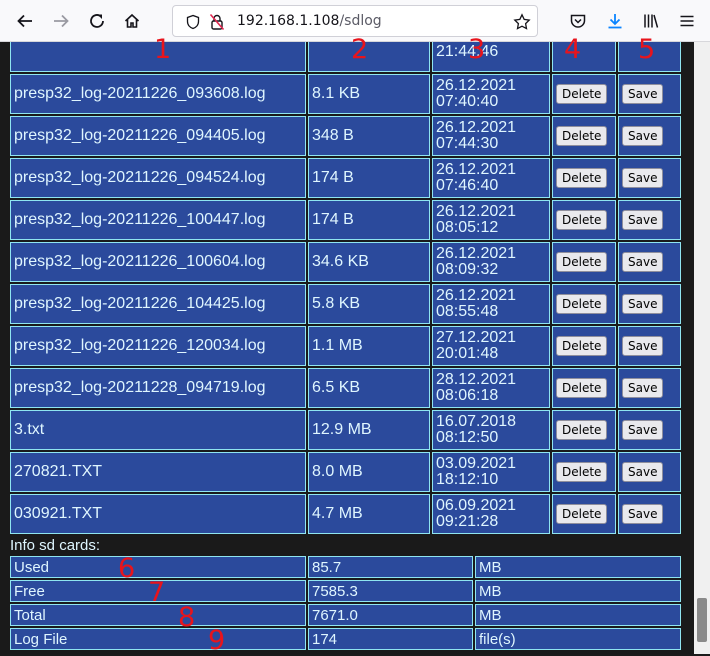 The height and width of the screenshot is (656, 710). I want to click on file-date: 06.09.2021, so click(476, 505).